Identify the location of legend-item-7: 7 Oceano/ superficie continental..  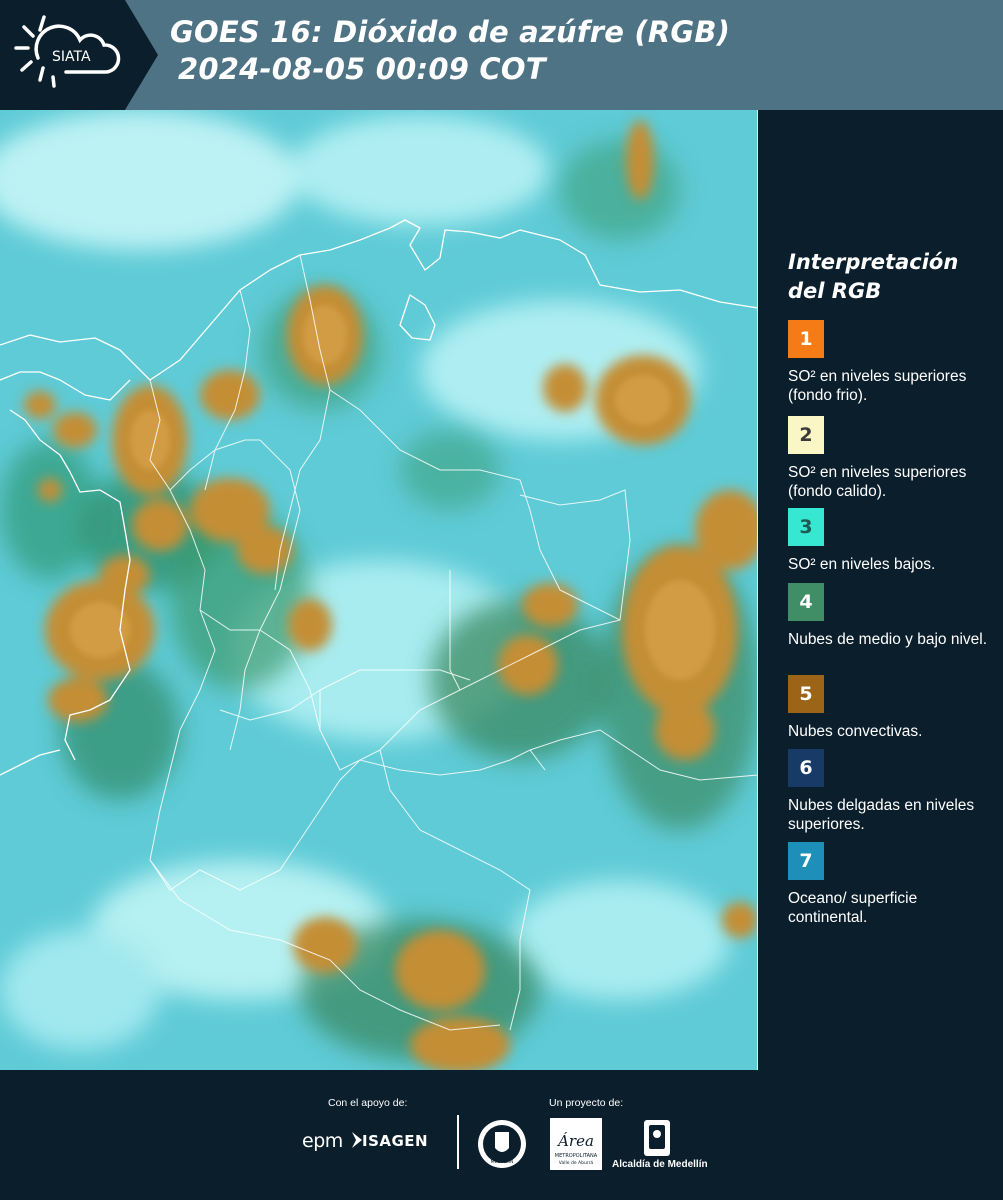
(890, 884).